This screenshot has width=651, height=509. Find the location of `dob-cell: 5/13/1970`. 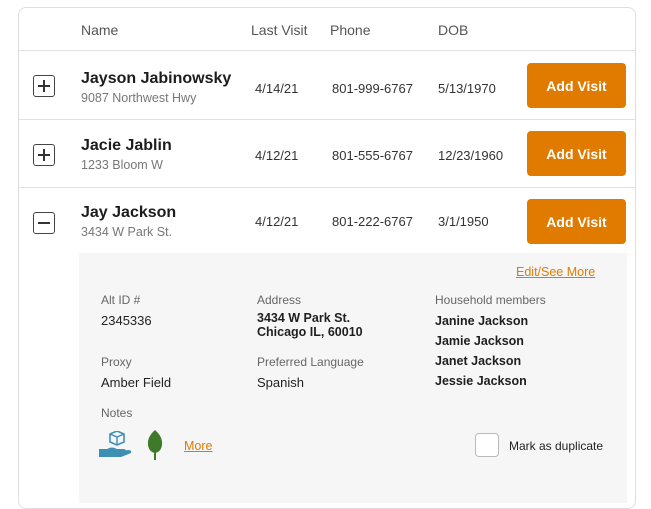

dob-cell: 5/13/1970 is located at coordinates (467, 88).